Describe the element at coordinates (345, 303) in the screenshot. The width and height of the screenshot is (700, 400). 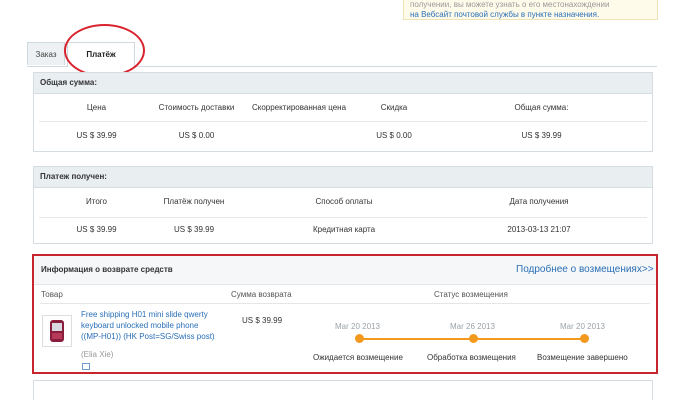
I see `refund-divider` at that location.